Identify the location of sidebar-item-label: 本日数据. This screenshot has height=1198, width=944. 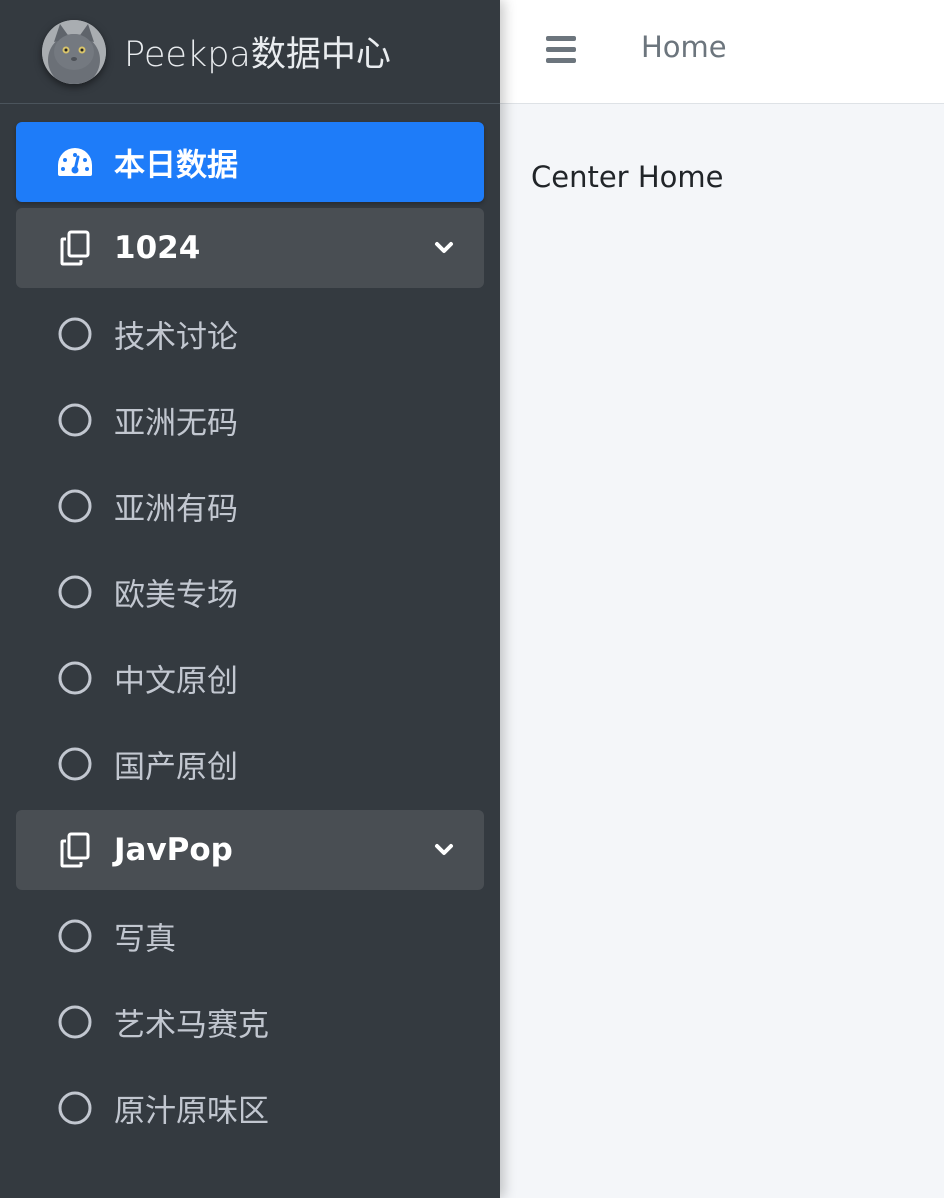
(176, 165).